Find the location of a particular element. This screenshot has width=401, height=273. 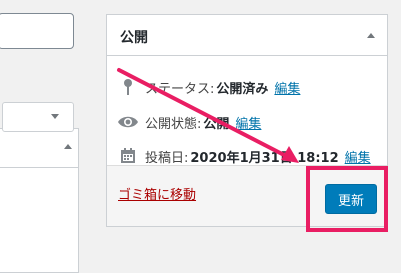

pin-icon is located at coordinates (128, 87).